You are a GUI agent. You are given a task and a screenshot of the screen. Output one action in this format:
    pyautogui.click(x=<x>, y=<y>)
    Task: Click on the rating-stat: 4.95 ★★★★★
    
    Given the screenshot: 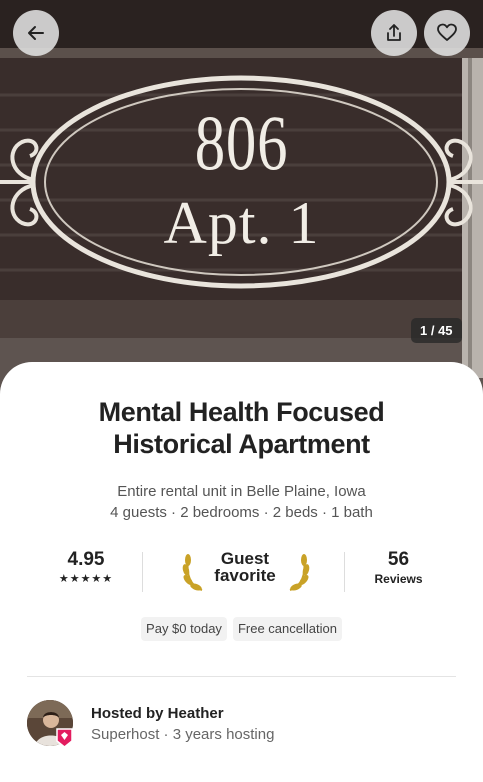 What is the action you would take?
    pyautogui.click(x=86, y=567)
    